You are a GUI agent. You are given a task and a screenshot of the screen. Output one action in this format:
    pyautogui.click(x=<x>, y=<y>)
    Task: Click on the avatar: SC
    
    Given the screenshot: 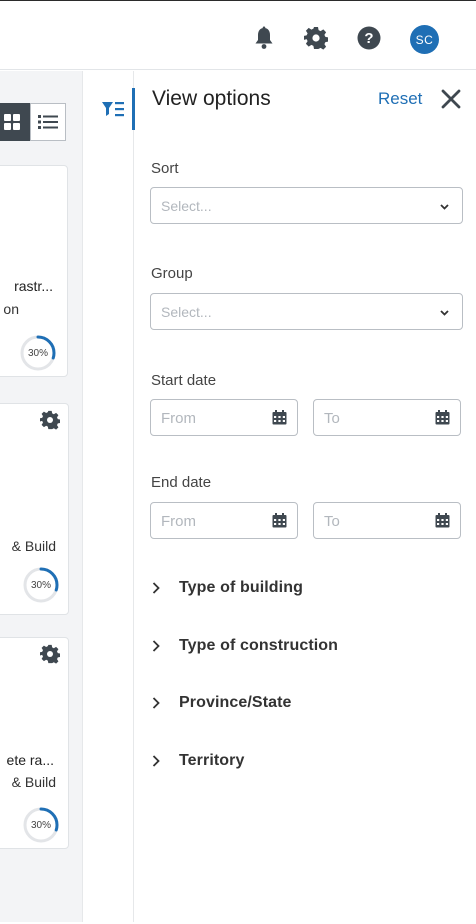 What is the action you would take?
    pyautogui.click(x=424, y=39)
    